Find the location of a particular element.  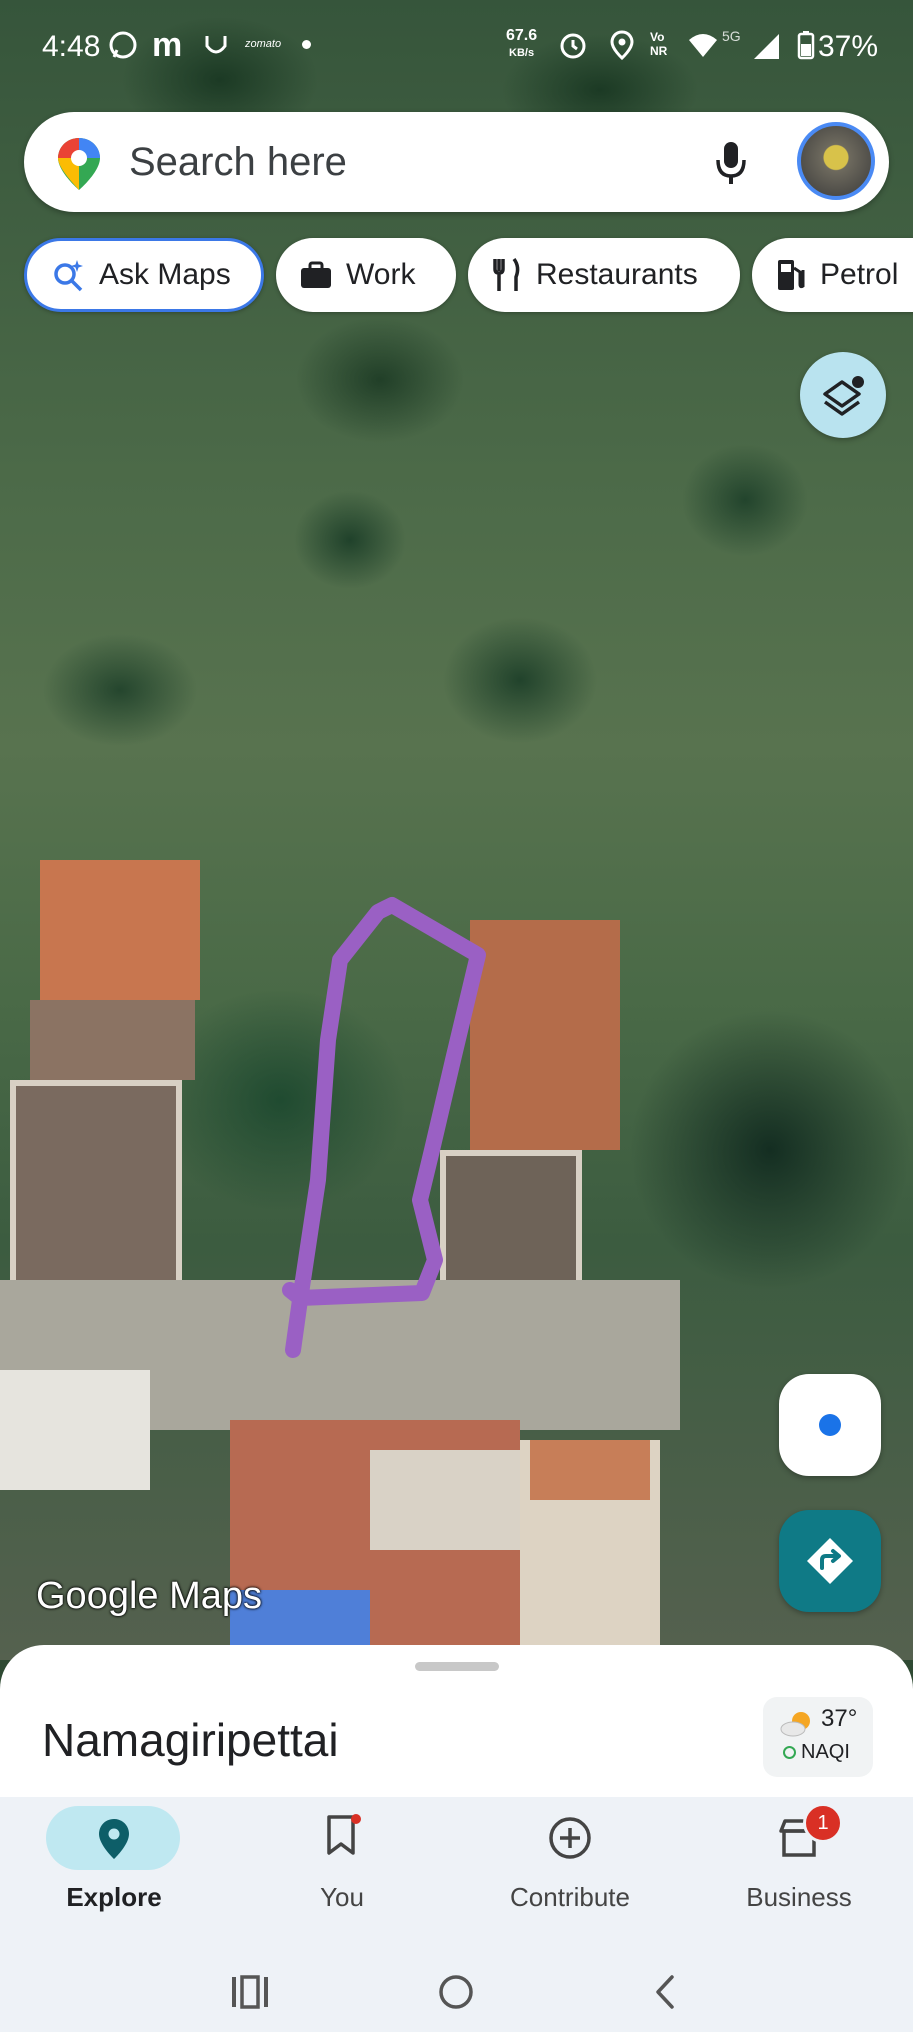

chip-ask-maps: Ask Maps is located at coordinates (144, 275).